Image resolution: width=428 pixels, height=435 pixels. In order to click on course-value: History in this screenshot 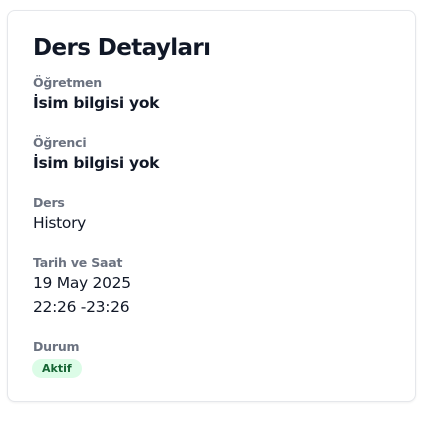, I will do `click(60, 223)`.